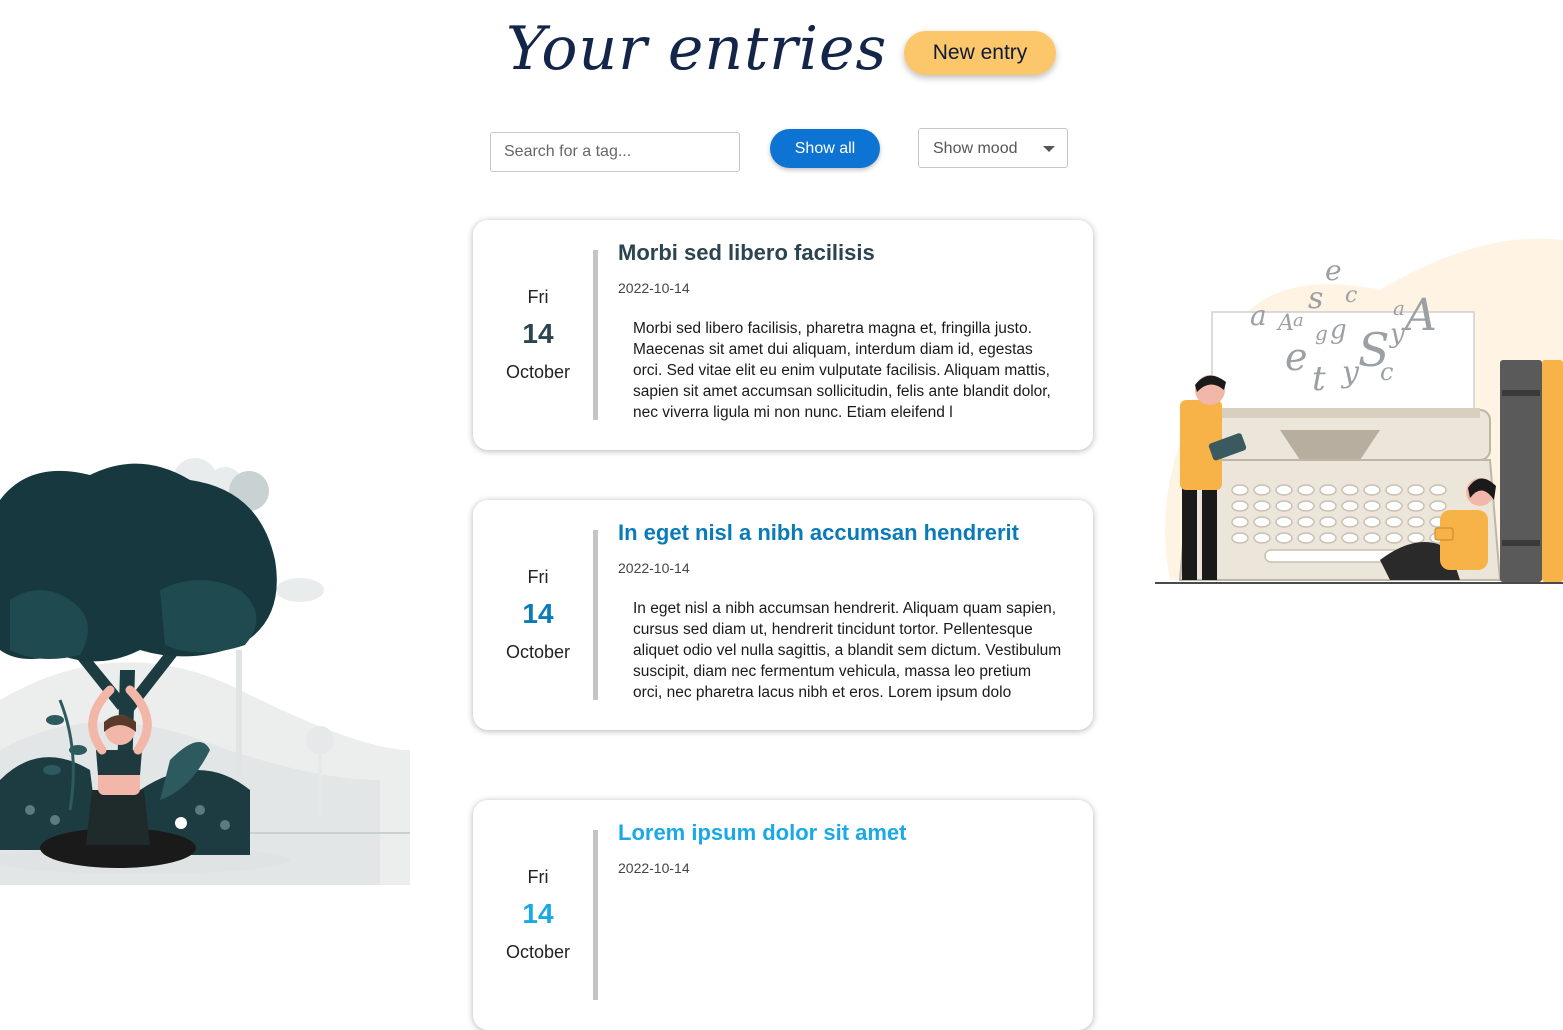  What do you see at coordinates (1049, 149) in the screenshot?
I see `chevron-down-icon` at bounding box center [1049, 149].